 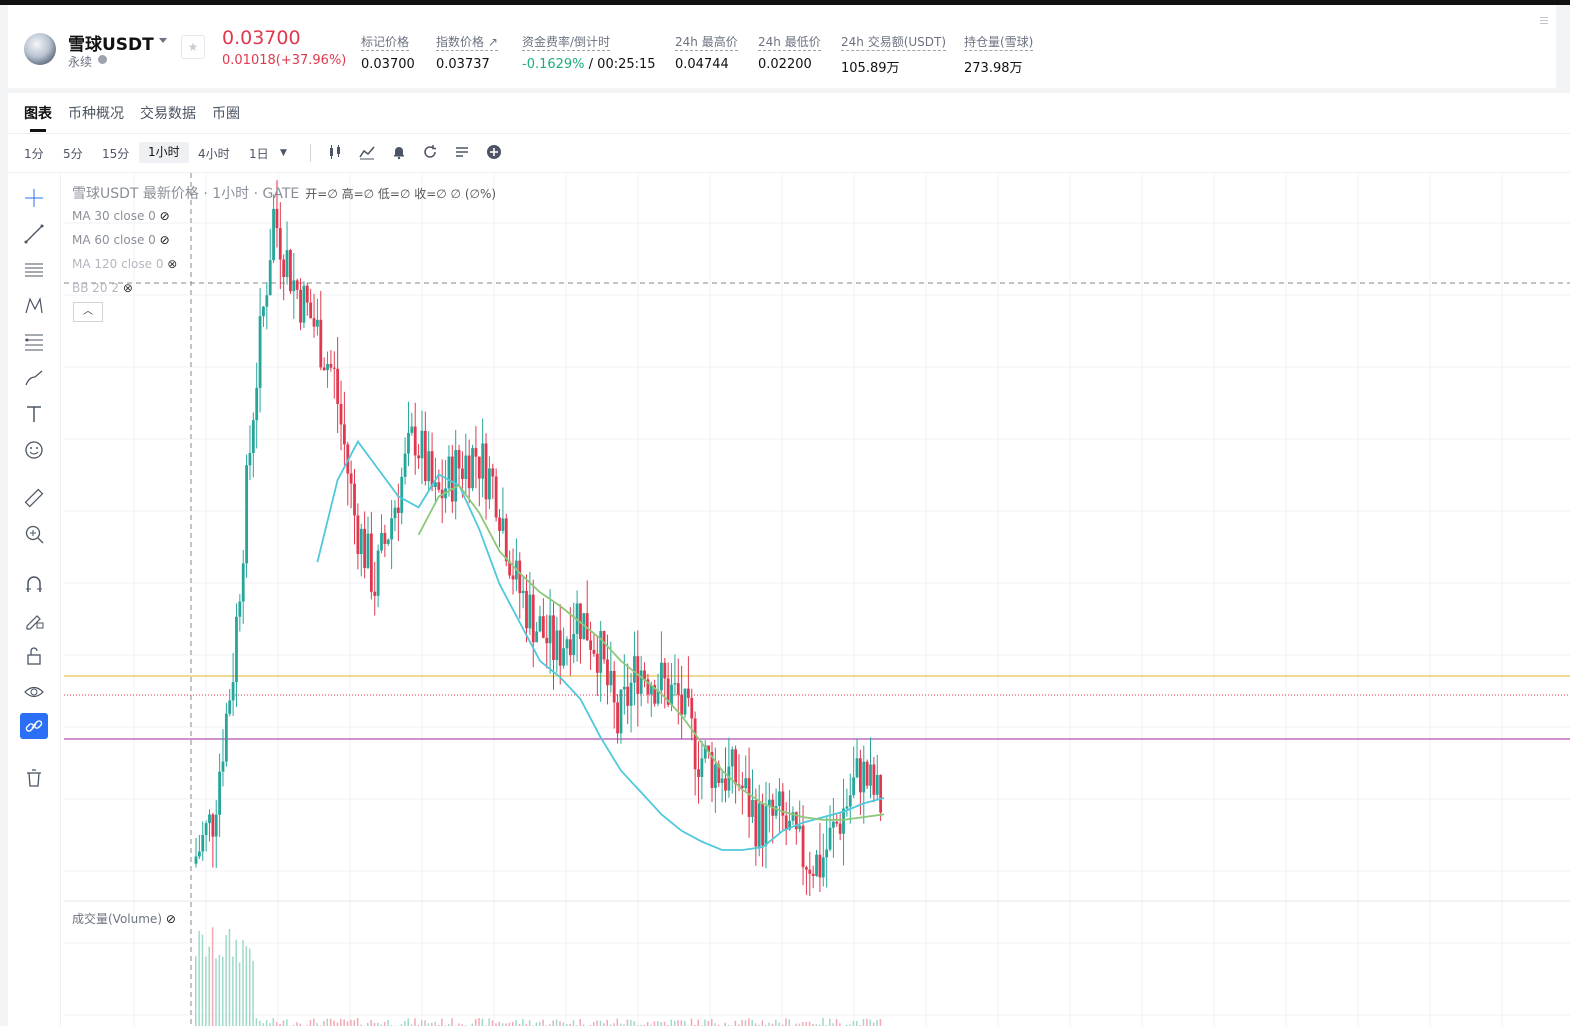 I want to click on active-tab-indicator, so click(x=38, y=130).